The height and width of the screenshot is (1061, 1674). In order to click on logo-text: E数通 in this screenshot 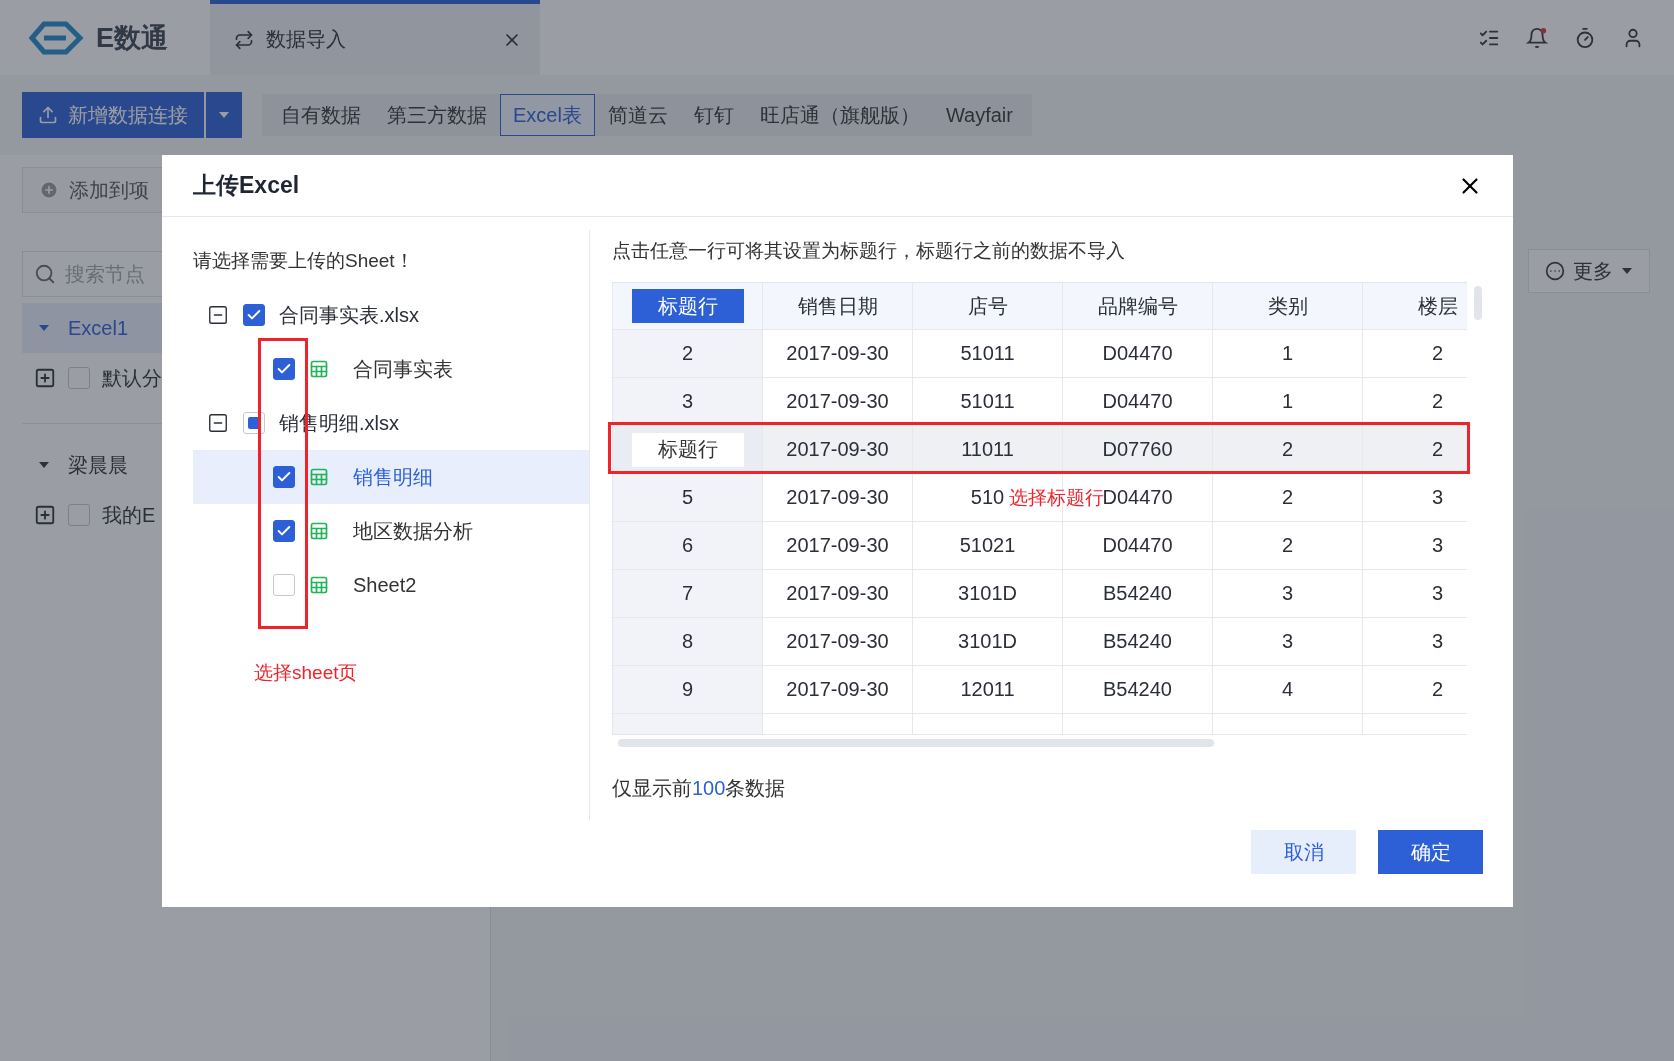, I will do `click(132, 38)`.